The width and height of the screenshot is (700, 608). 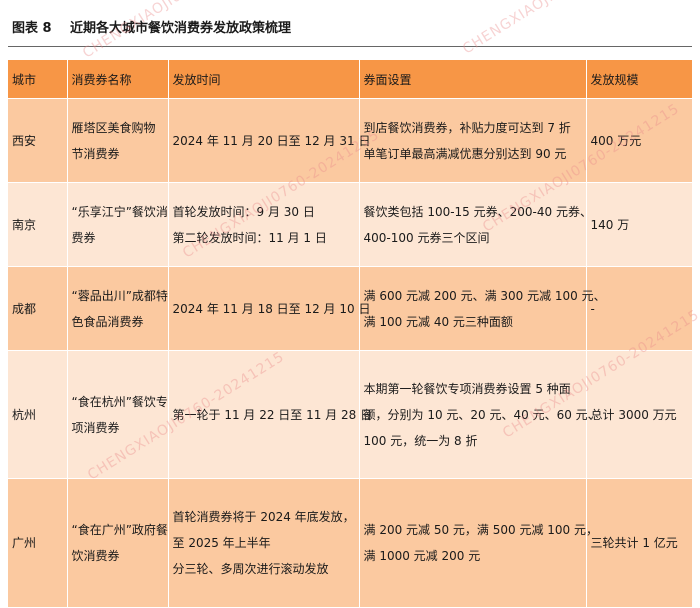 What do you see at coordinates (426, 237) in the screenshot?
I see `cell-line: 400-100 元券三个区间` at bounding box center [426, 237].